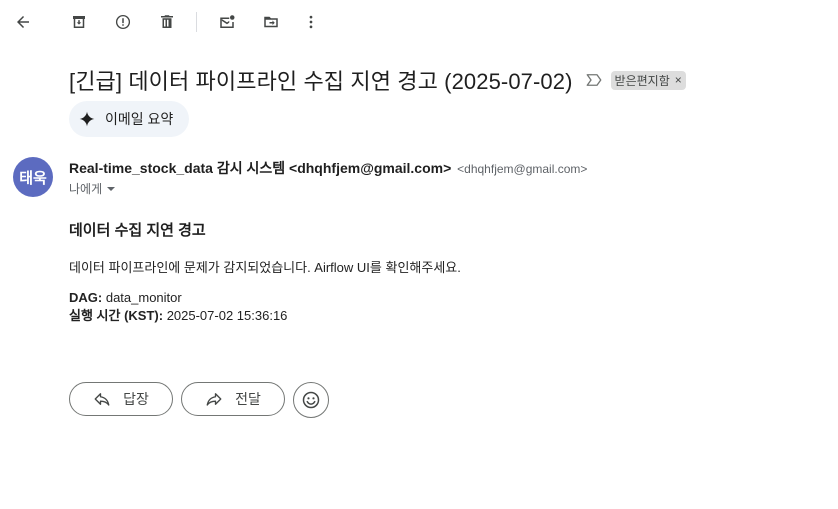  I want to click on smiley-icon, so click(311, 400).